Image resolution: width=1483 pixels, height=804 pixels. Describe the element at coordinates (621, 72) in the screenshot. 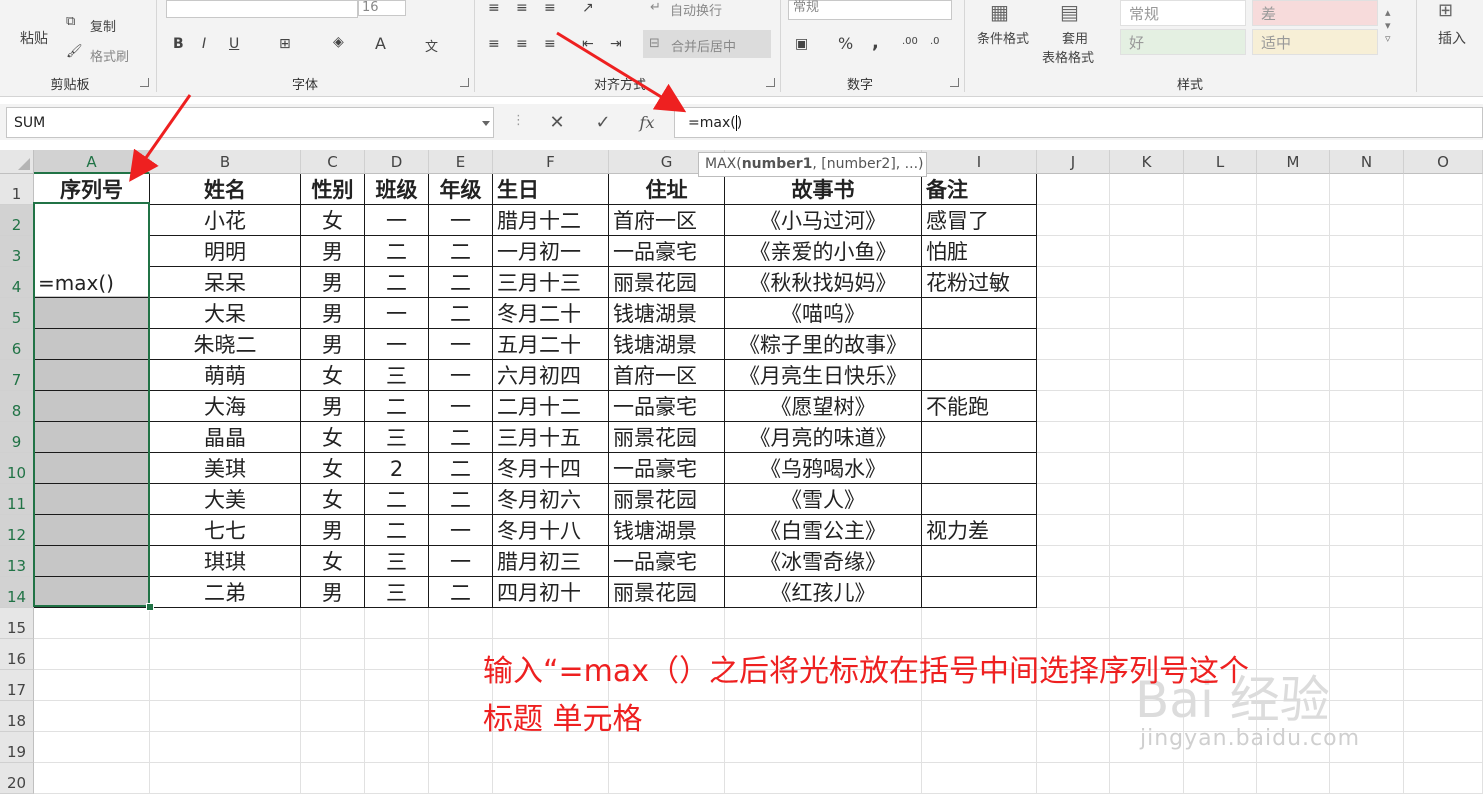

I see `arrow-to-formula` at that location.